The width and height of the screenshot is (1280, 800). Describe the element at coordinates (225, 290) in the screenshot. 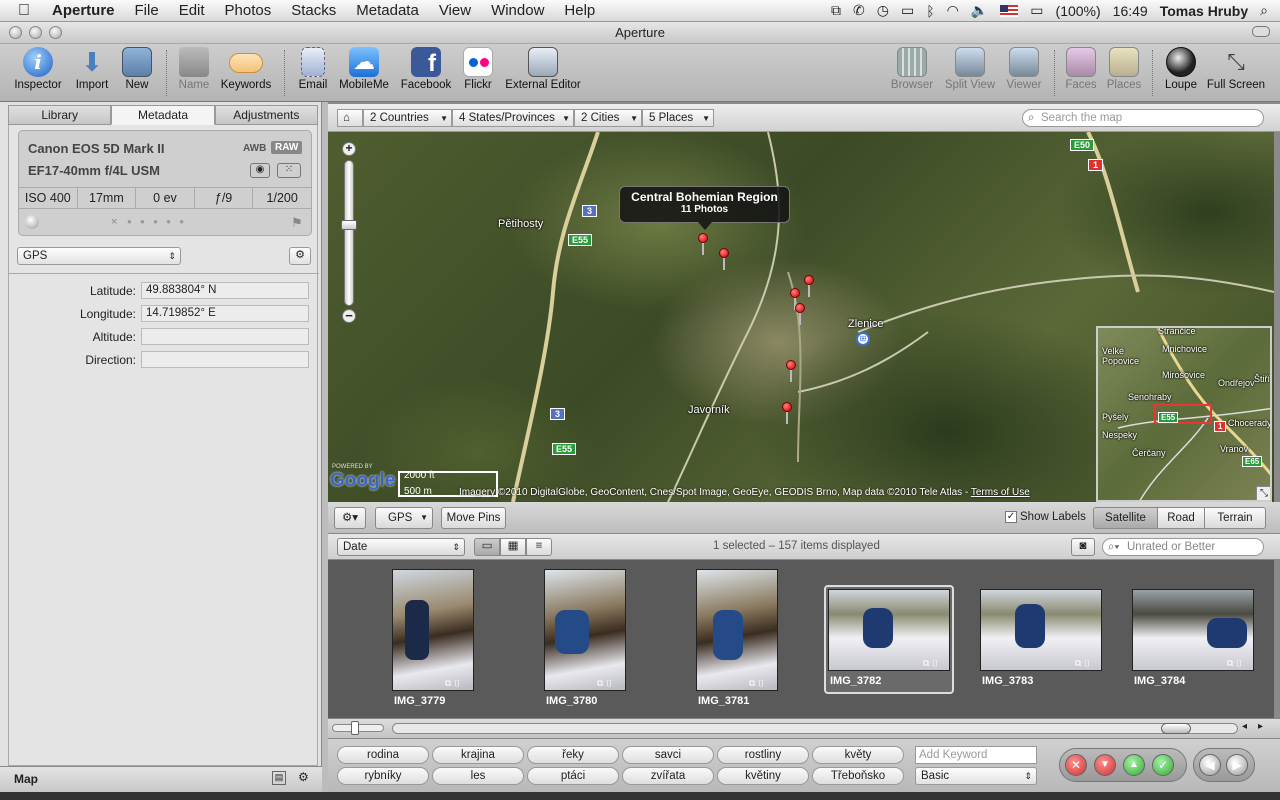

I see `latitude-field: 49.883804° N` at that location.